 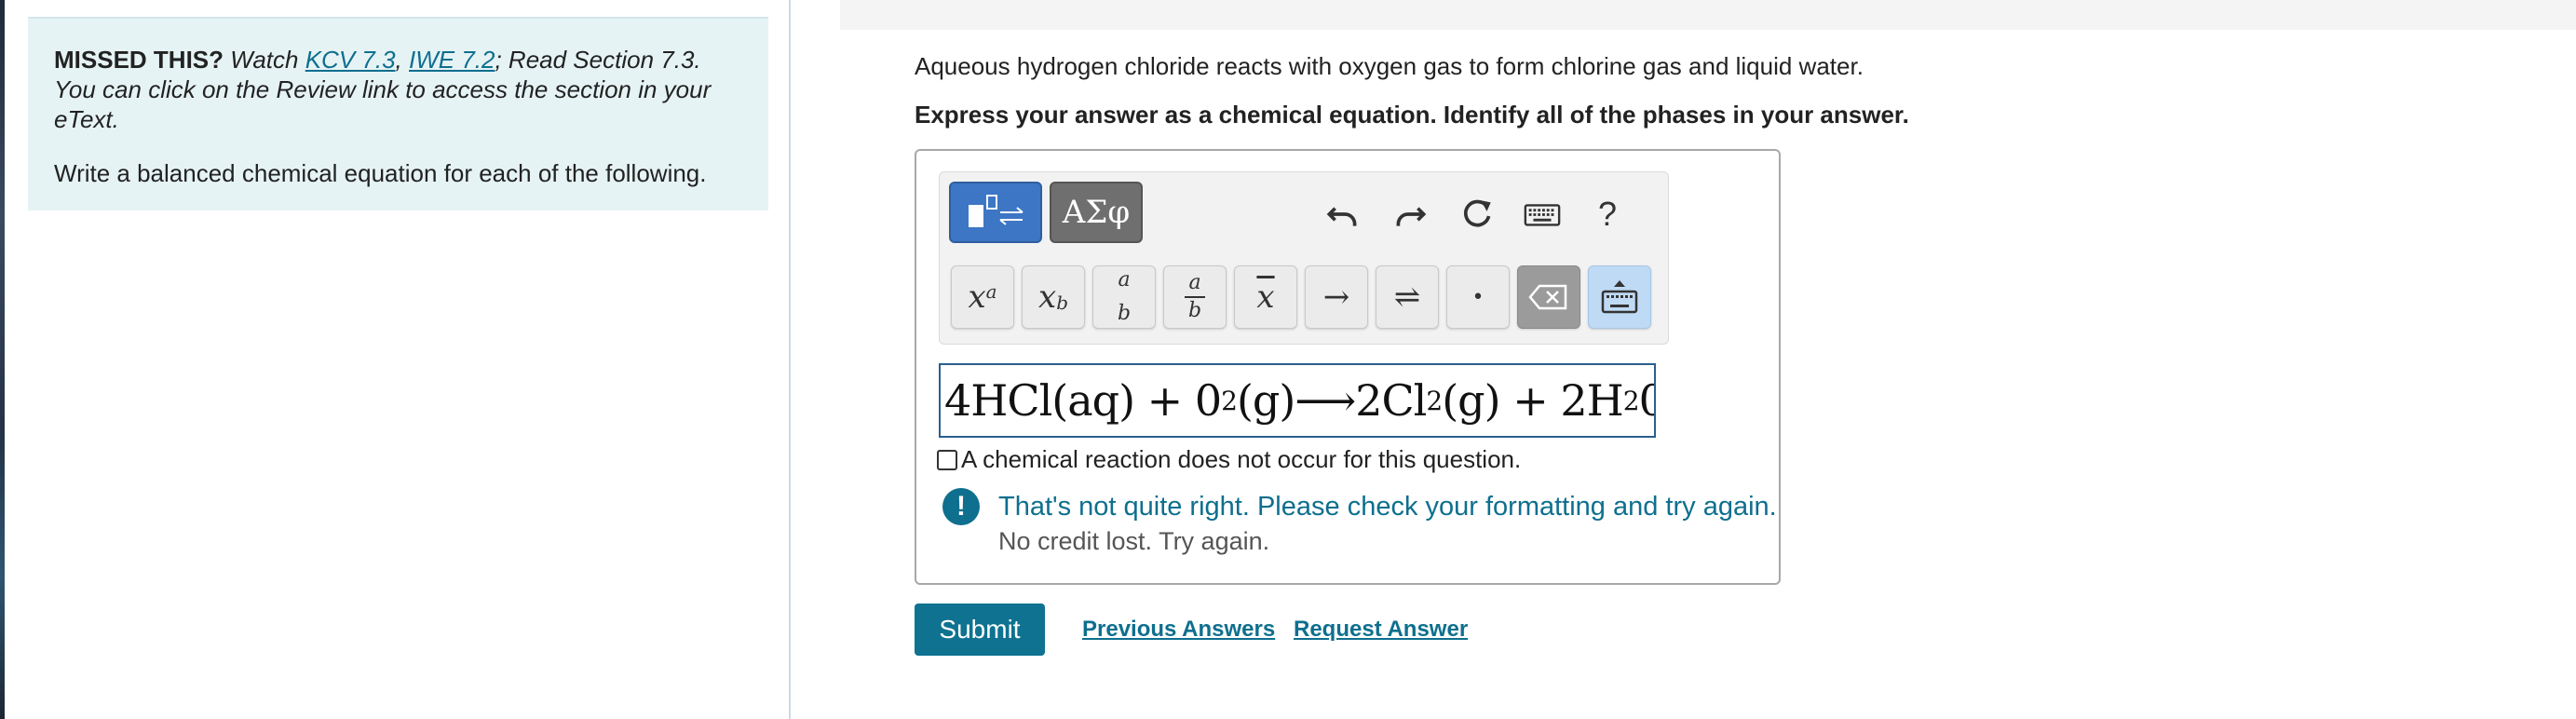 I want to click on equation-input: 4HCl(aq) + 02(g)⟶2Cl2(g) + 2H20(l), so click(x=1297, y=400).